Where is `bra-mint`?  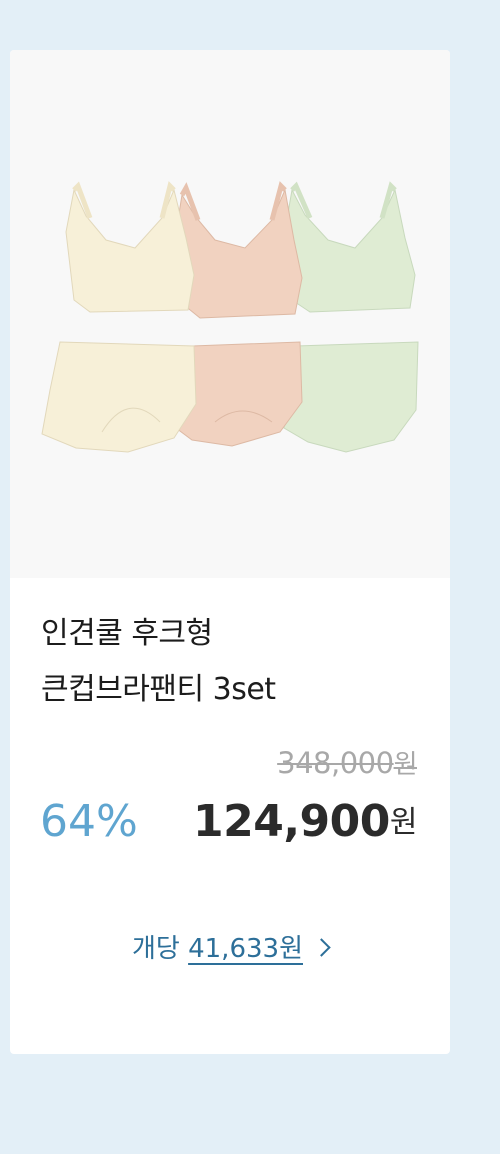 bra-mint is located at coordinates (350, 247).